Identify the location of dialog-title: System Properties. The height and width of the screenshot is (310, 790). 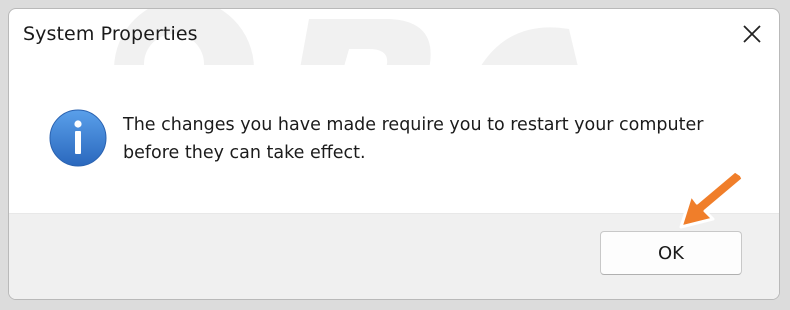
(110, 34).